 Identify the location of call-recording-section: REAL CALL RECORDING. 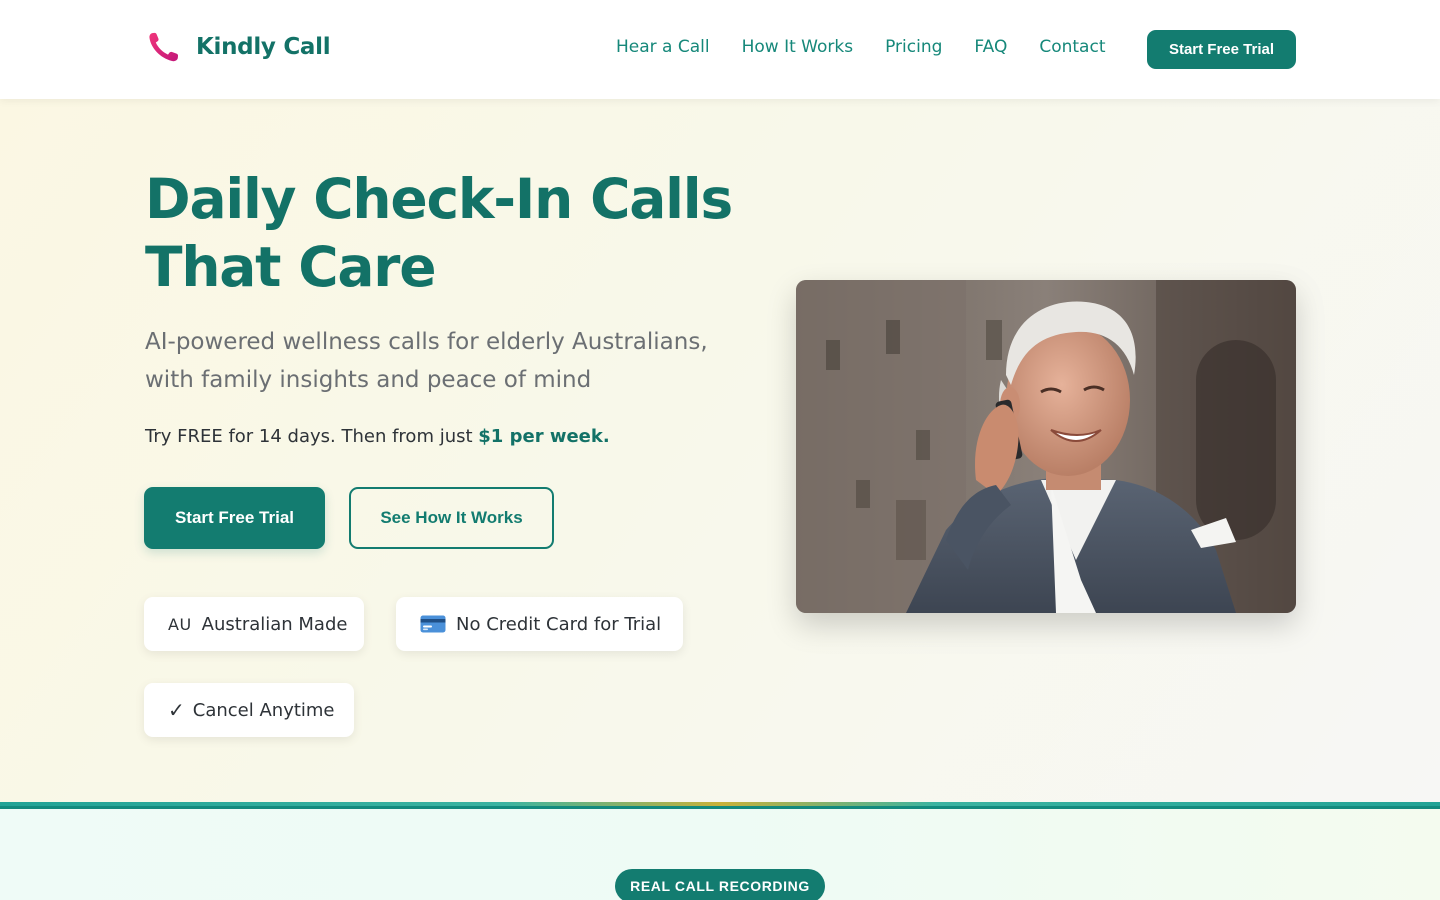
(720, 854).